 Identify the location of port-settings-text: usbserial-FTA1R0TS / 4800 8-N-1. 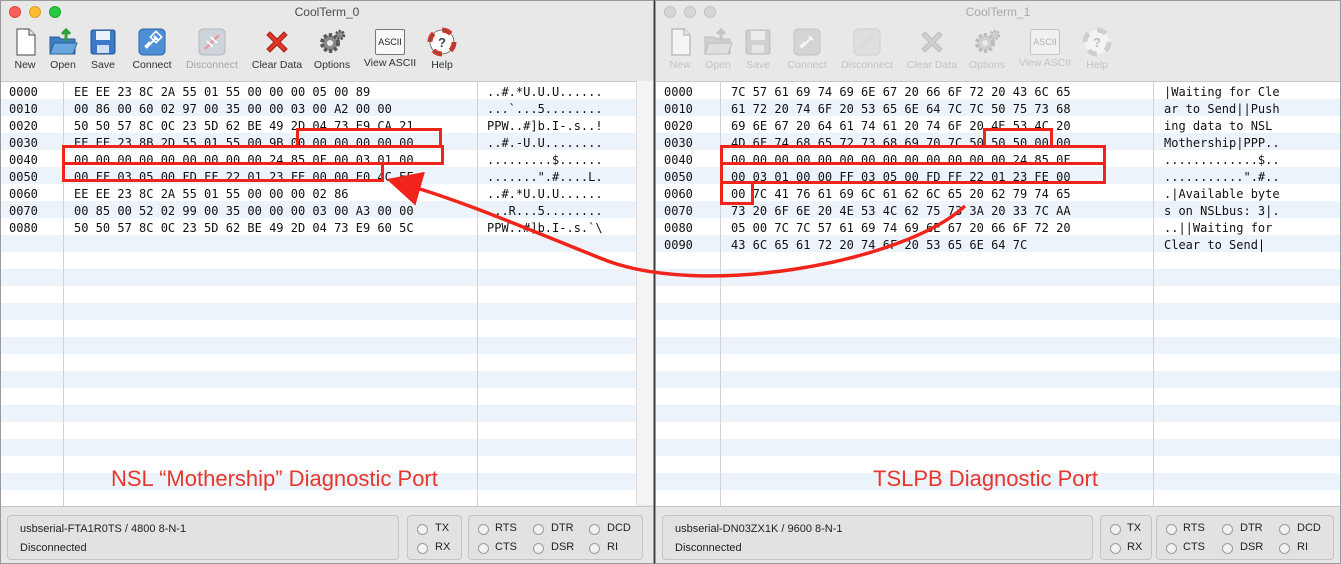
(103, 529).